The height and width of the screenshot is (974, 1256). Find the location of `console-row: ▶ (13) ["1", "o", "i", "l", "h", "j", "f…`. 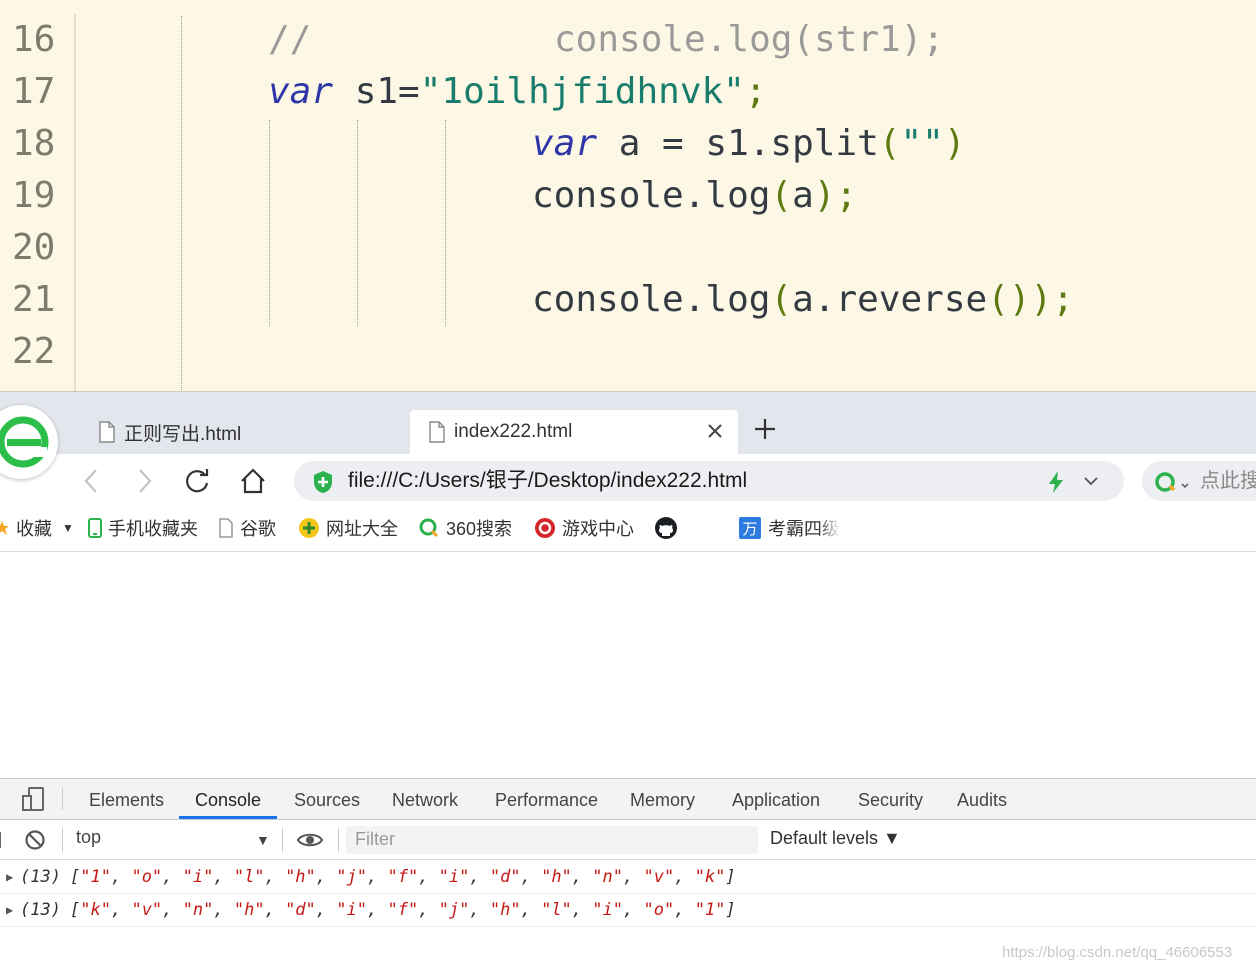

console-row: ▶ (13) ["1", "o", "i", "l", "h", "j", "f… is located at coordinates (628, 877).